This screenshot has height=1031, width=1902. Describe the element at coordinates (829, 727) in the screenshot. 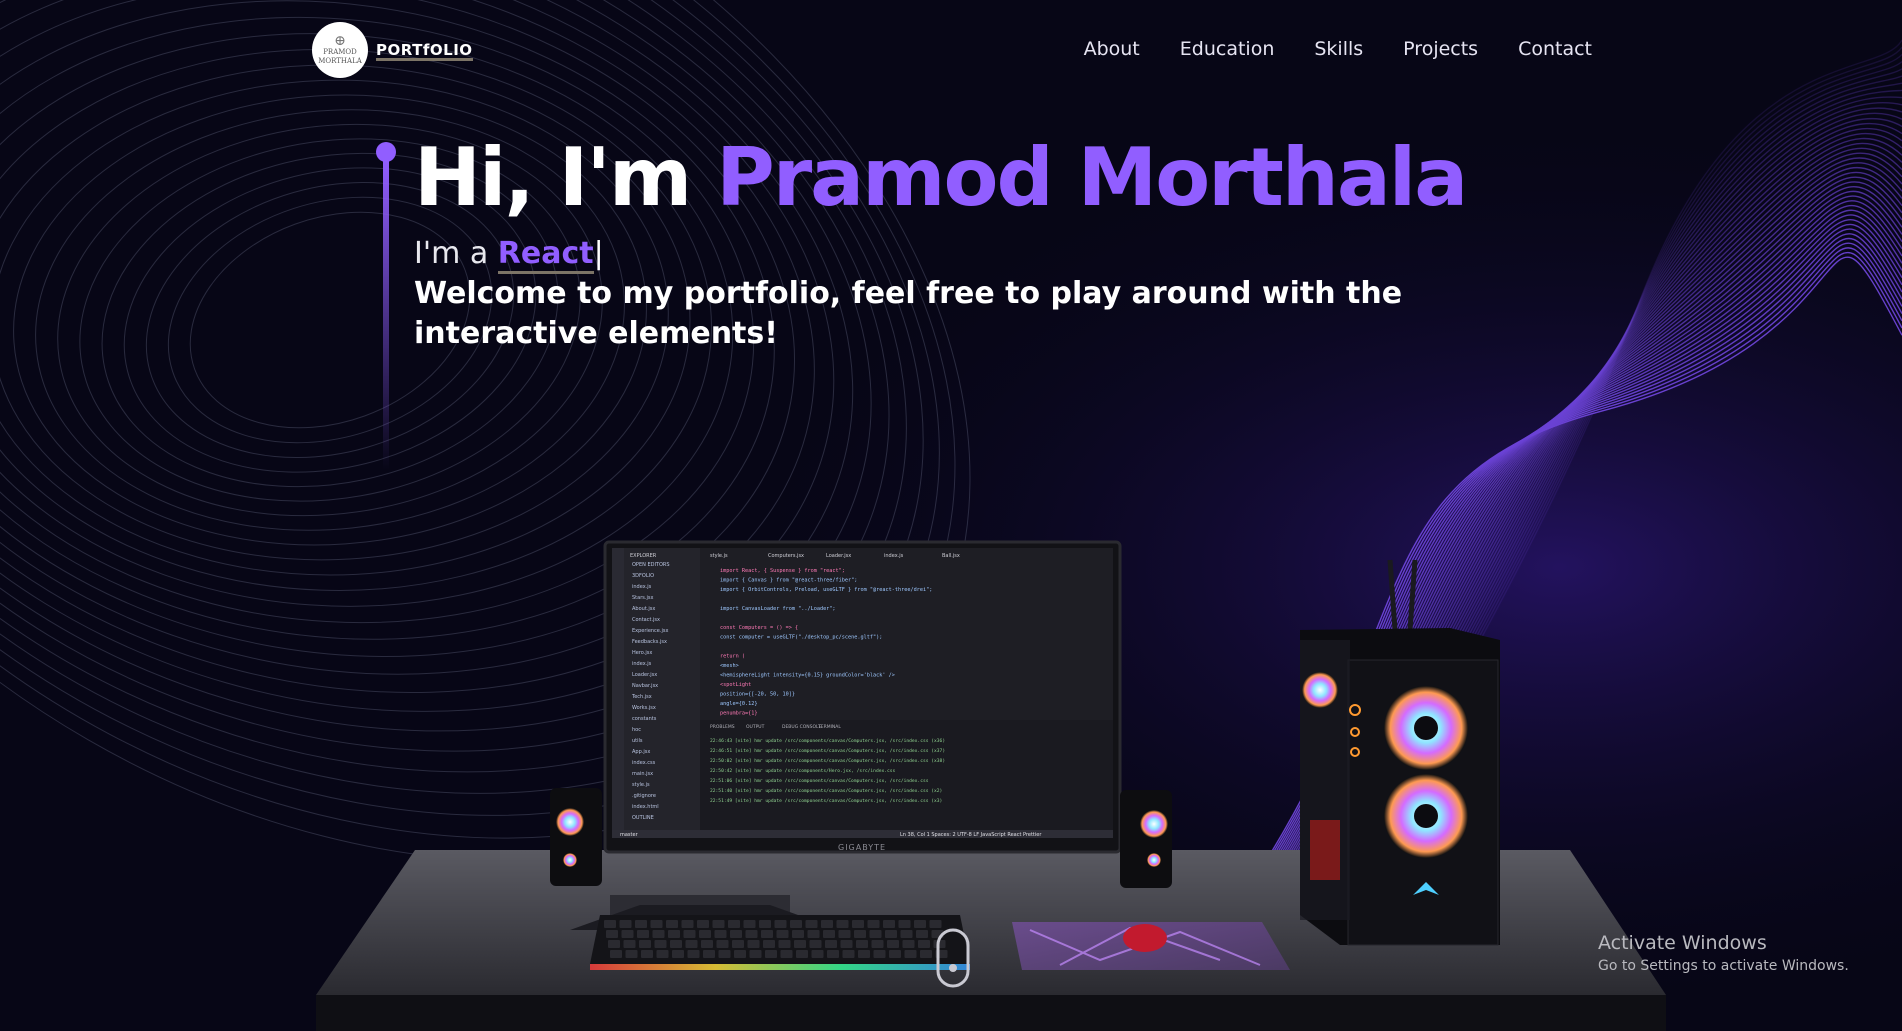

I see `panel-tab: TERMINAL` at that location.